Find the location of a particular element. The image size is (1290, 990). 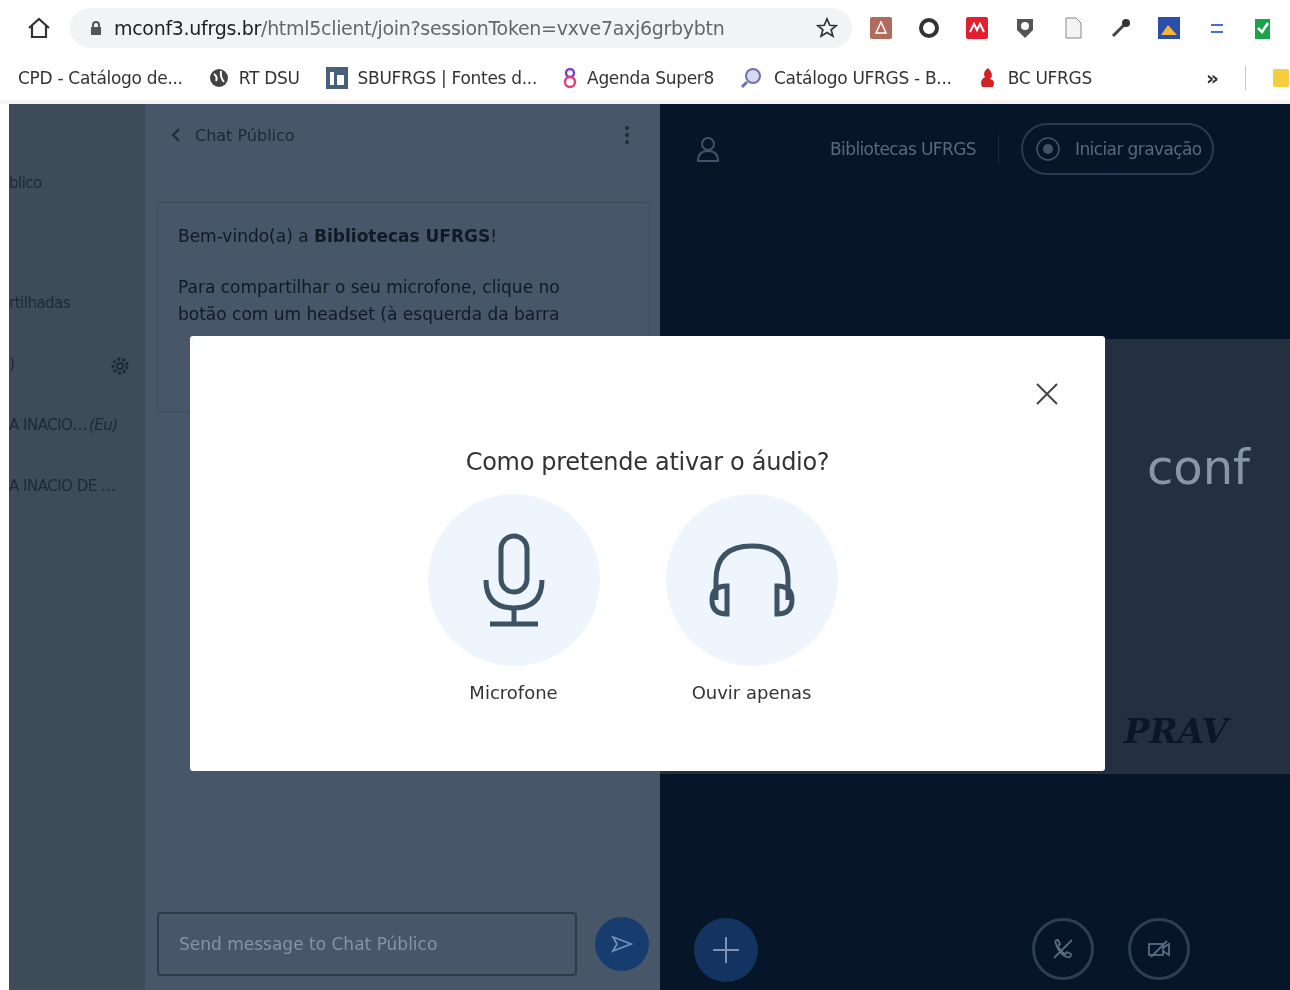

join-audio-button is located at coordinates (1063, 949).